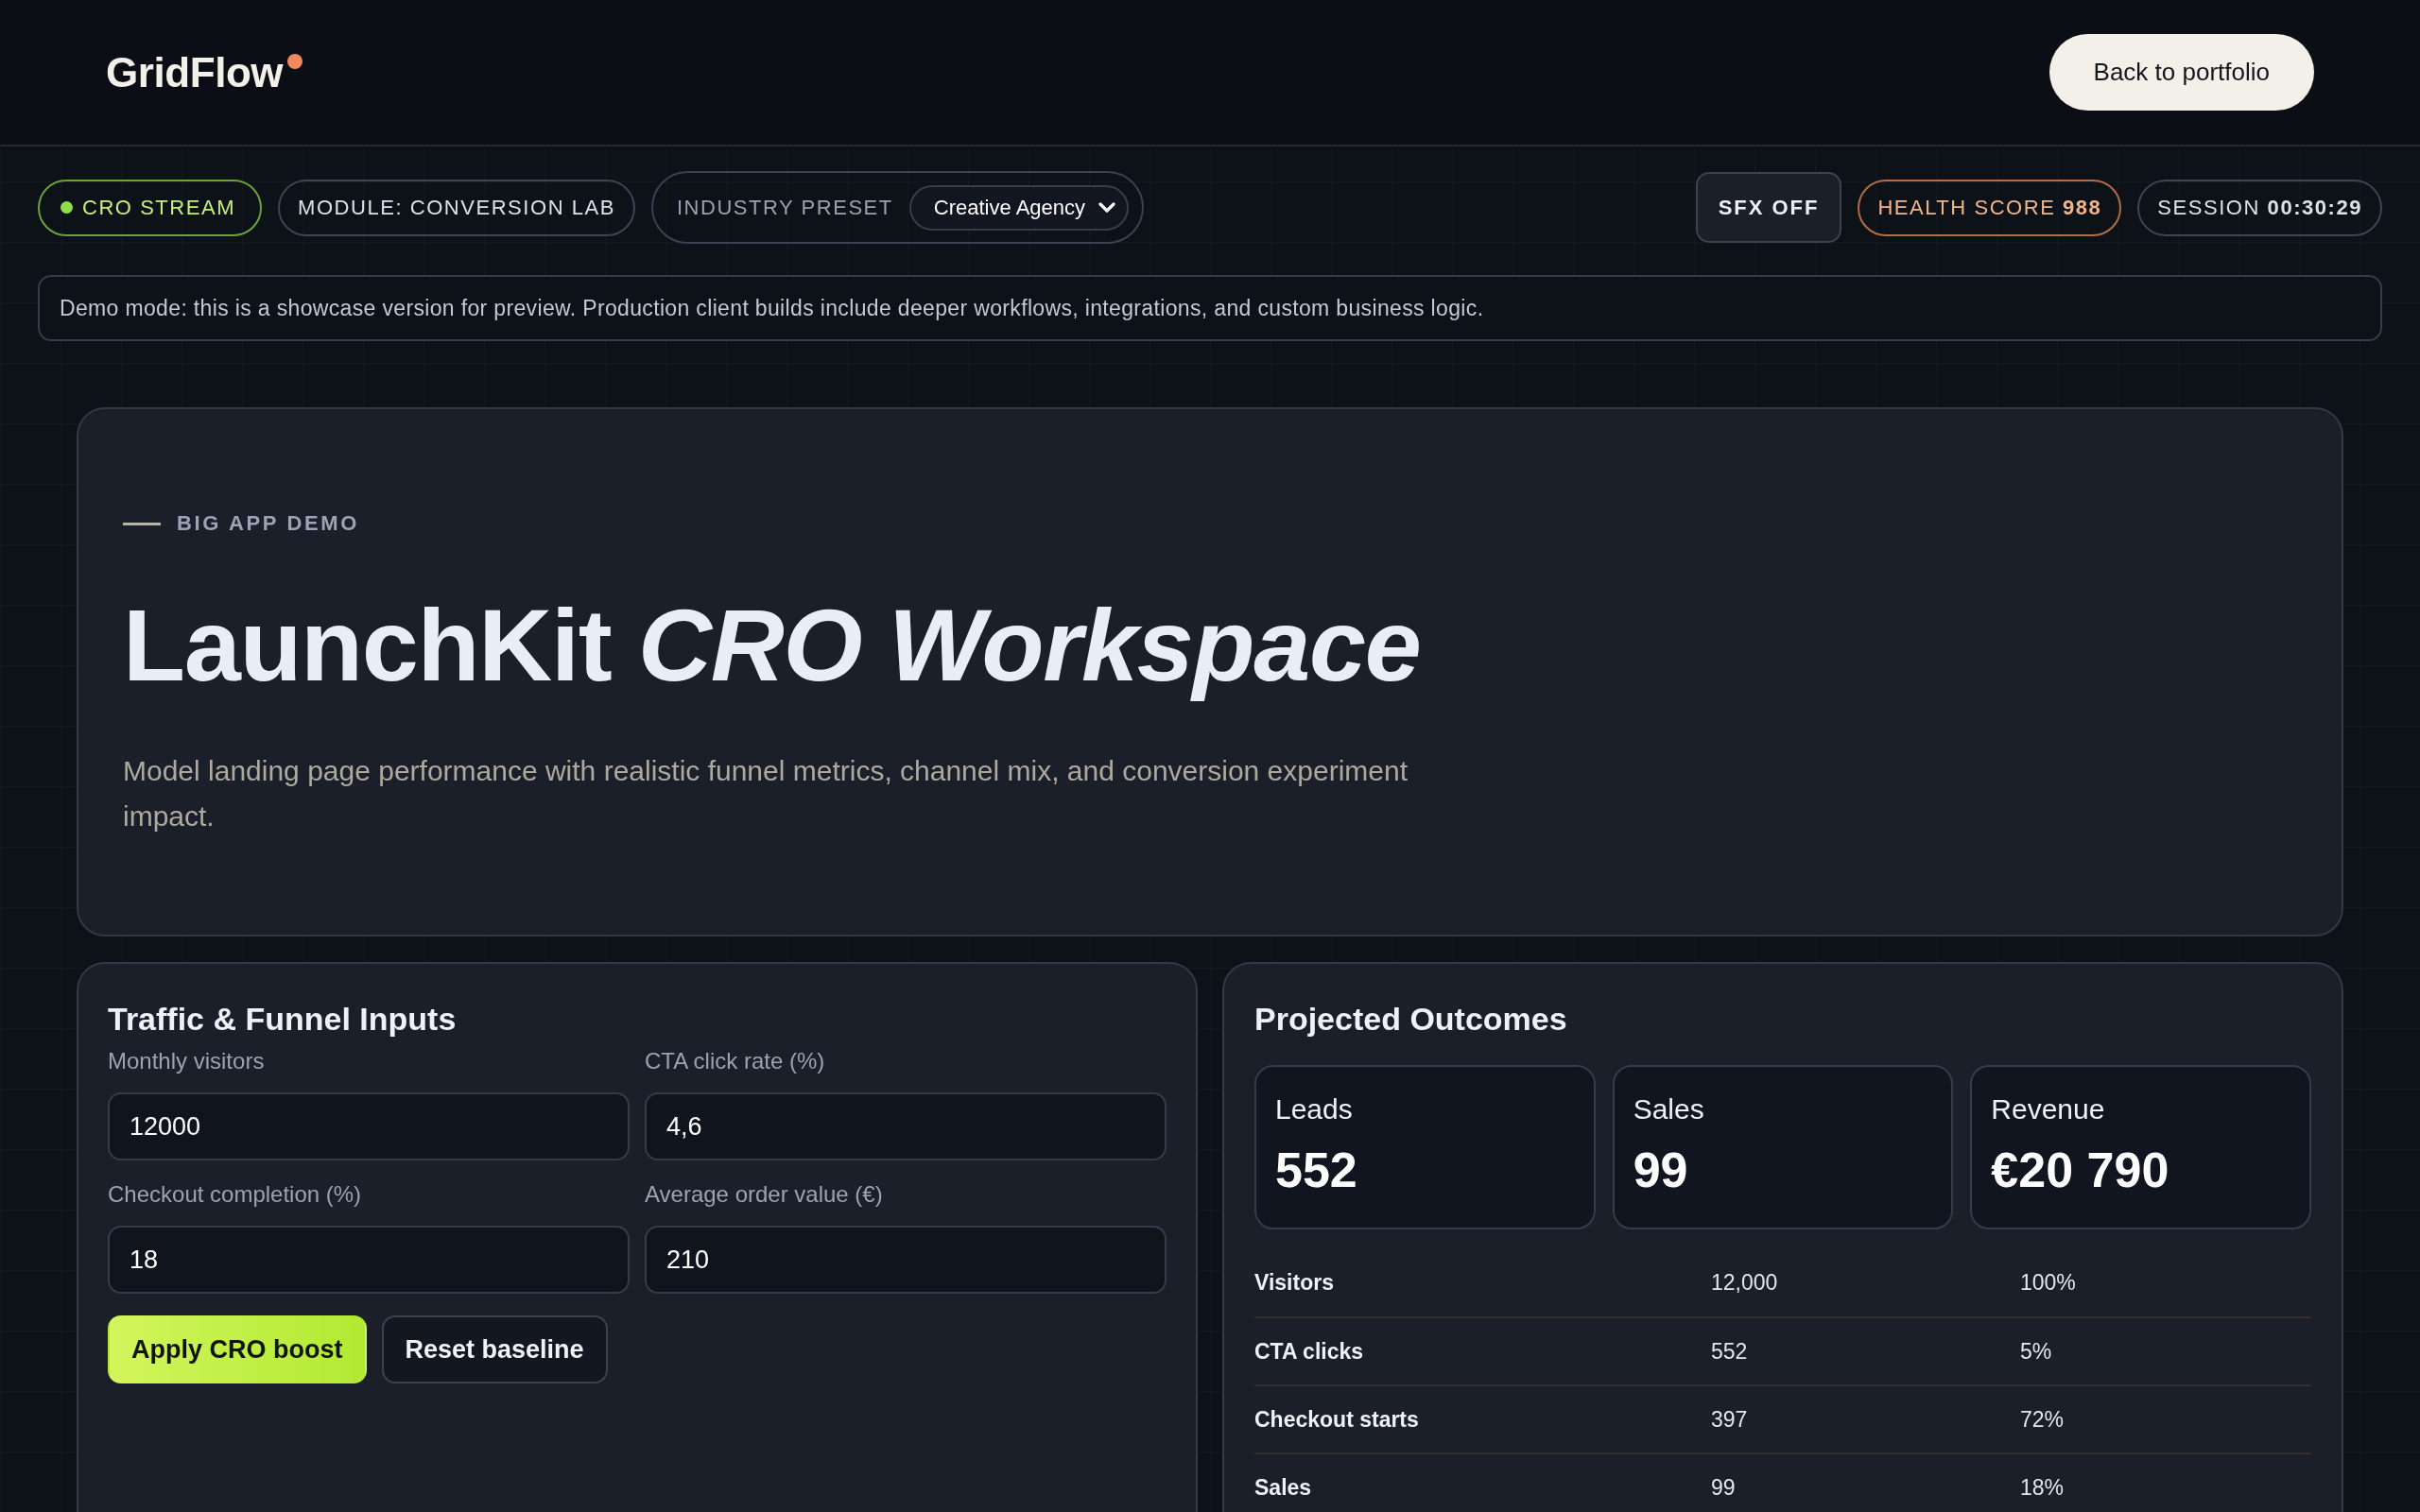  What do you see at coordinates (494, 1349) in the screenshot?
I see `reset-baseline-button: Reset baseline` at bounding box center [494, 1349].